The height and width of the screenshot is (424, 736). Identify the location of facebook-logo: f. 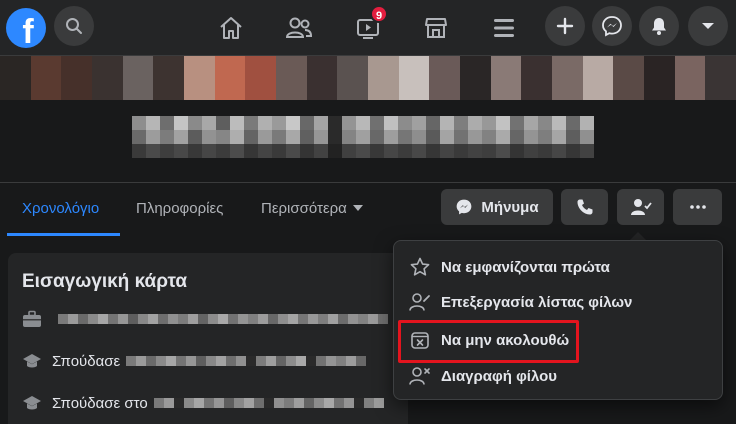
(26, 28).